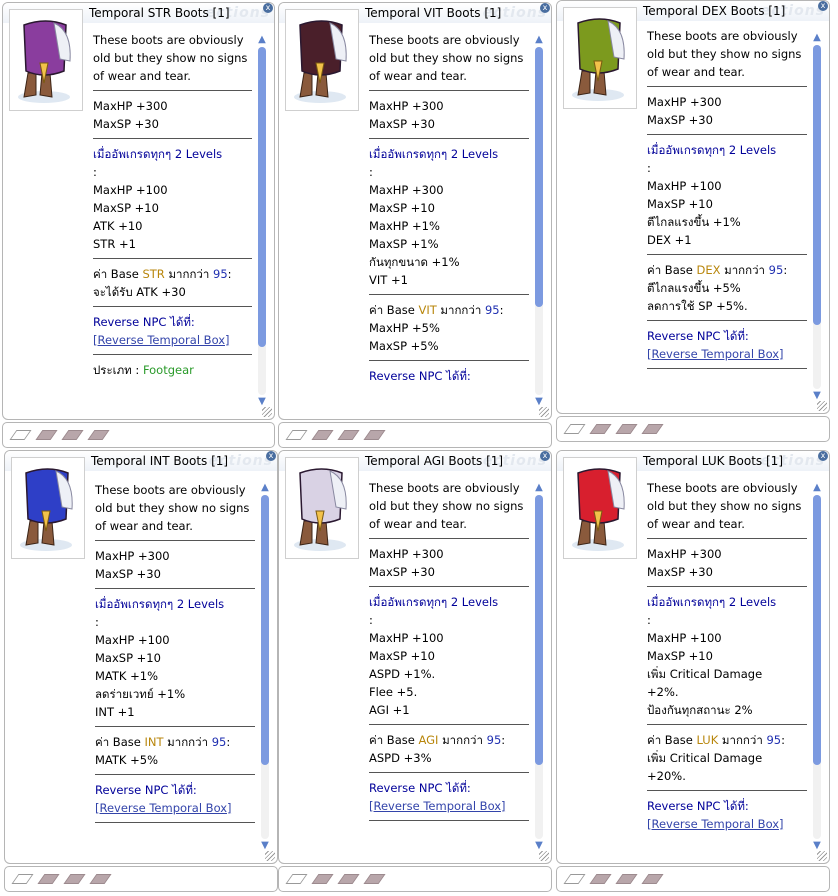  What do you see at coordinates (118, 370) in the screenshot?
I see `text-segment: ประเภท :` at bounding box center [118, 370].